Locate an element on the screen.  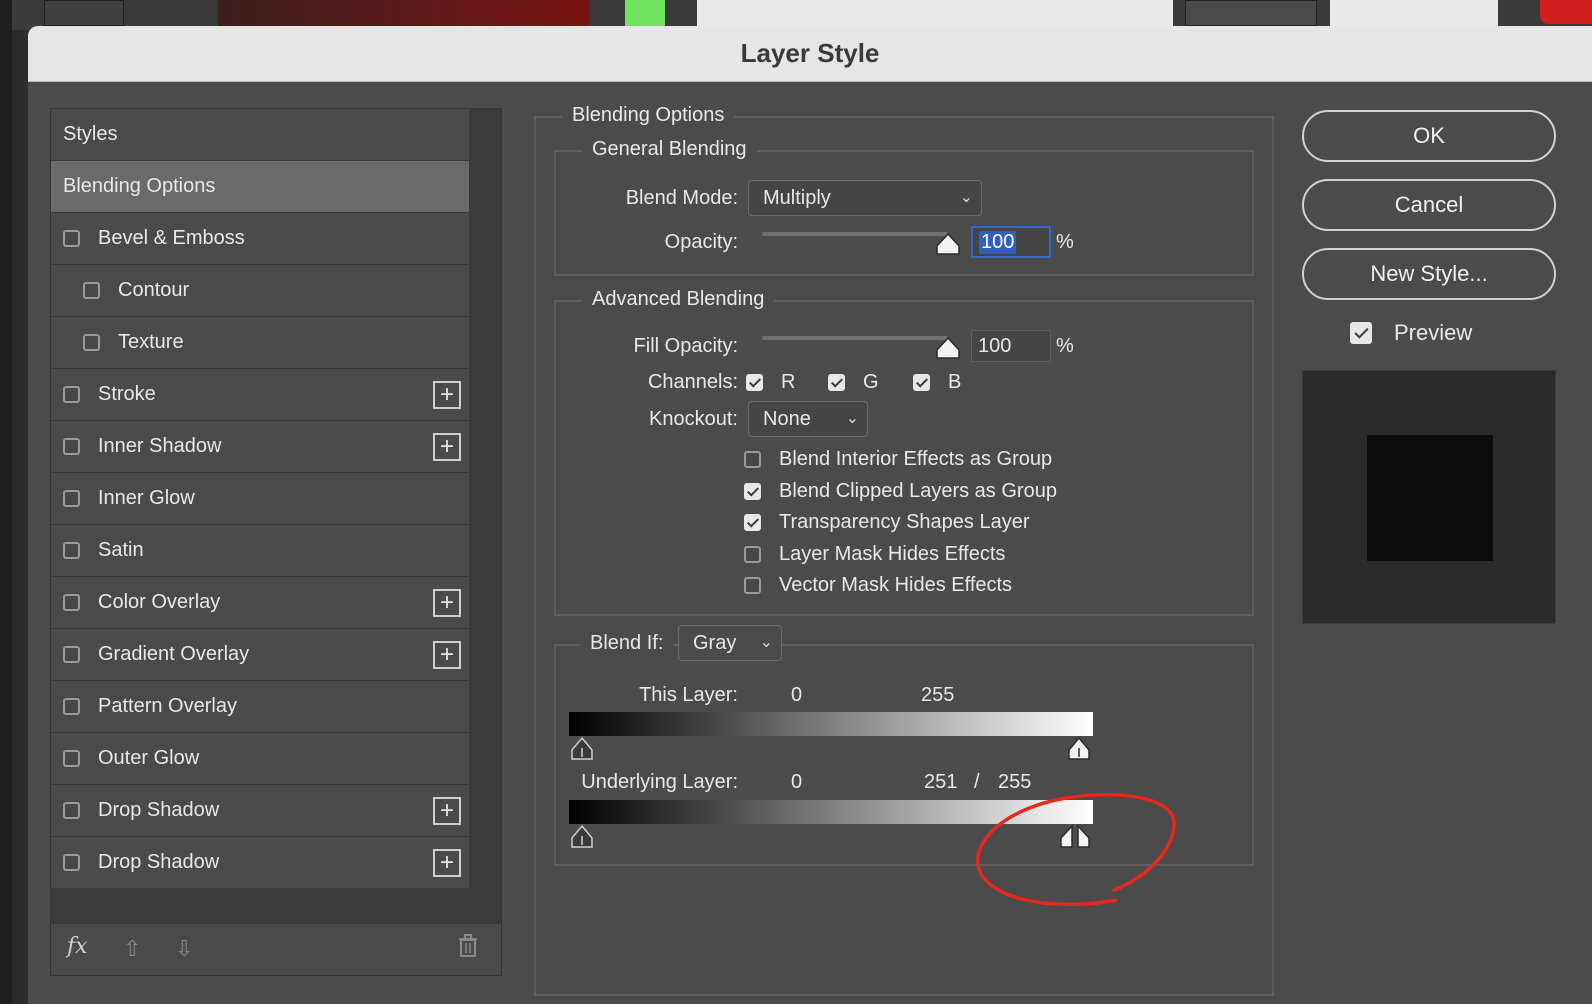
cancel-button: Cancel is located at coordinates (1429, 205).